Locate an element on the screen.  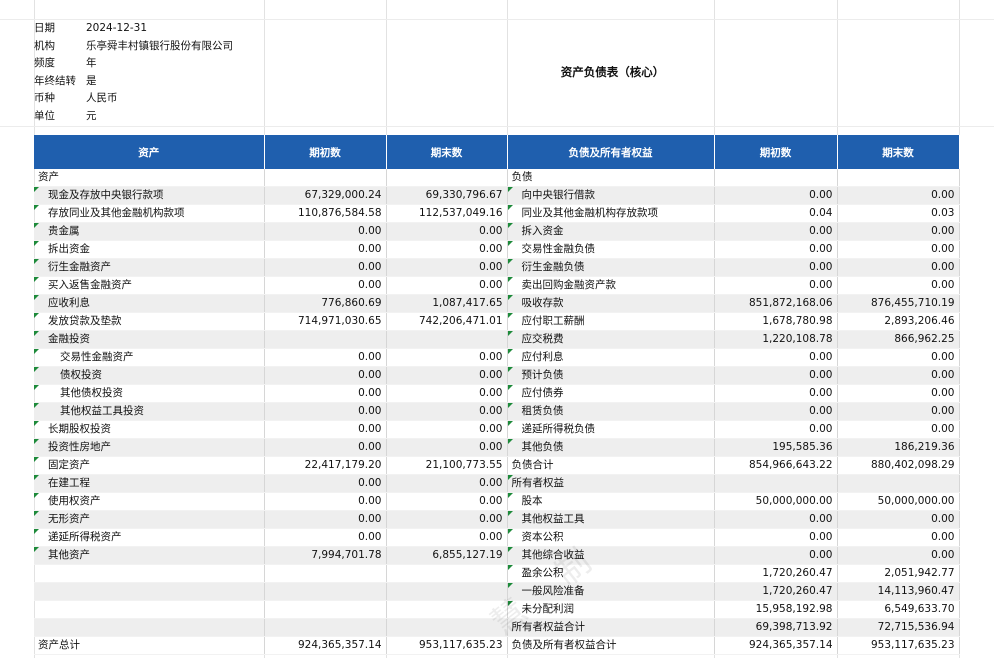
asset-begin-value: 924,365,357.14 is located at coordinates (325, 645).